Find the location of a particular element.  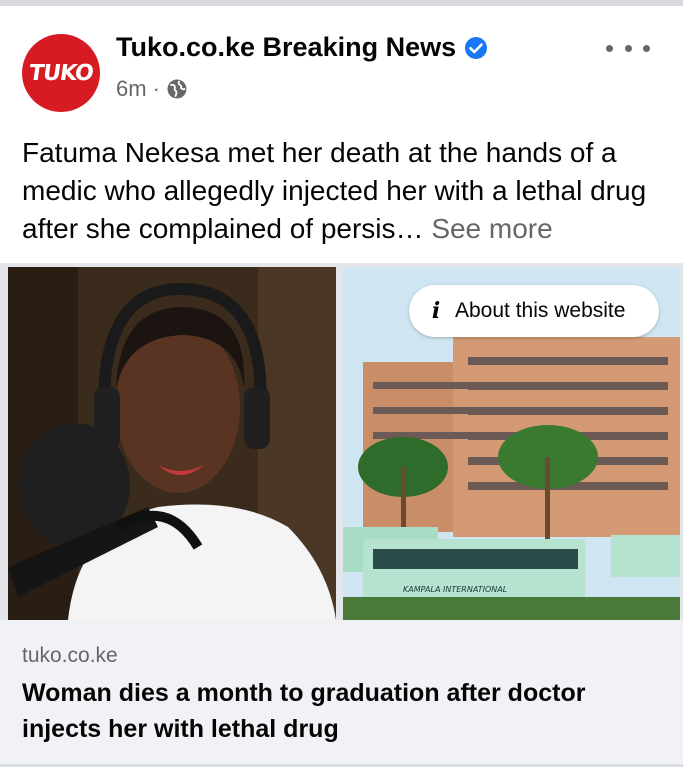

about-this-website-label: About this website is located at coordinates (540, 310).